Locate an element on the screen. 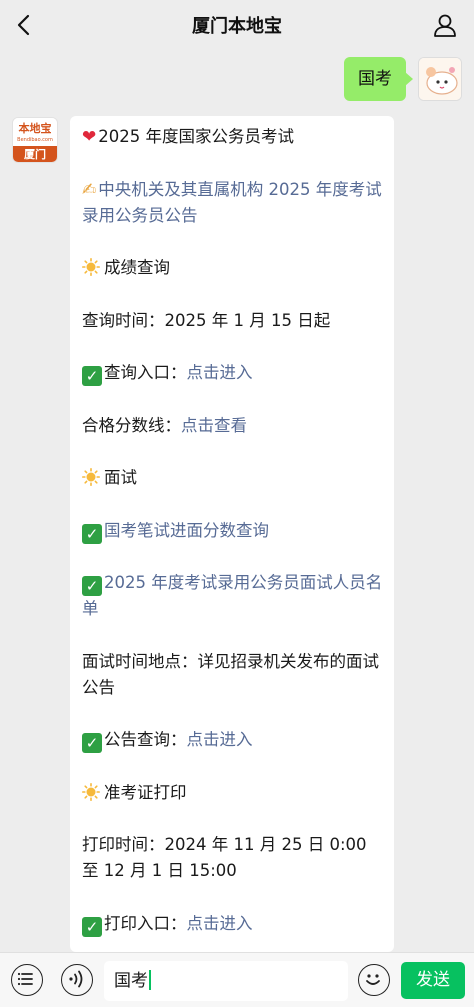 The width and height of the screenshot is (474, 1007). interview-list-line: ✓ 2025 年度考试录用公务员面试人员名单 is located at coordinates (233, 596).